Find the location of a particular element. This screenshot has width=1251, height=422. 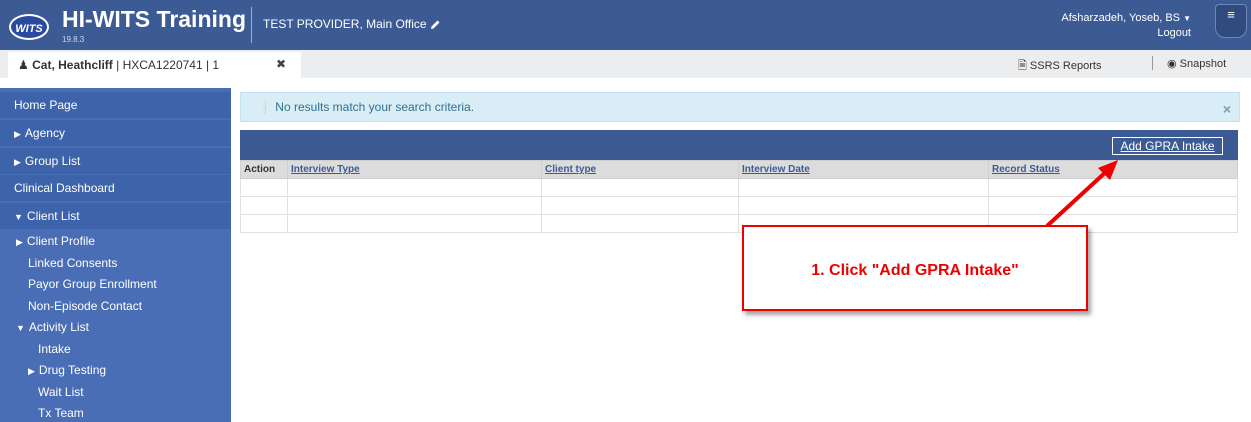

annotation-text: 1. Click "Add GPRA Intake" is located at coordinates (915, 270).